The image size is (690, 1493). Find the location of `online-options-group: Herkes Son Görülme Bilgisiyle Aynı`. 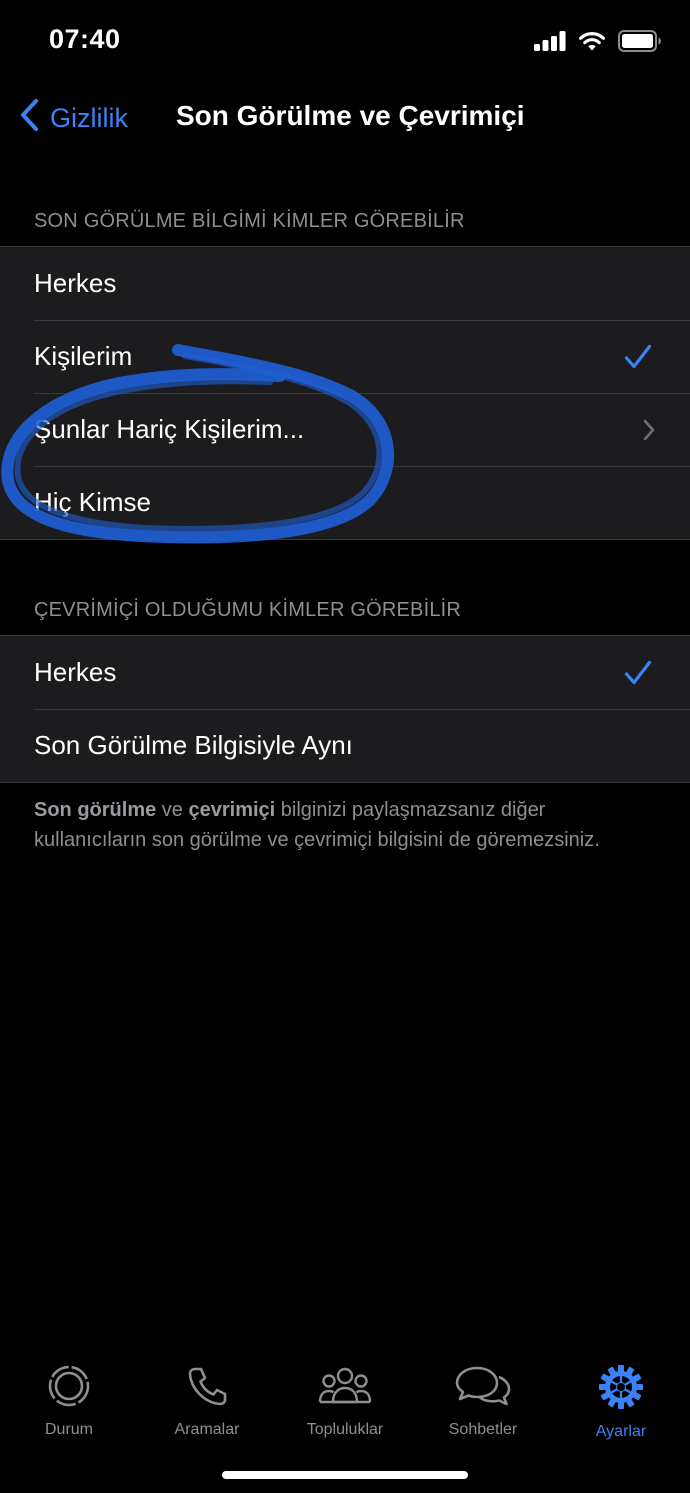

online-options-group: Herkes Son Görülme Bilgisiyle Aynı is located at coordinates (345, 709).